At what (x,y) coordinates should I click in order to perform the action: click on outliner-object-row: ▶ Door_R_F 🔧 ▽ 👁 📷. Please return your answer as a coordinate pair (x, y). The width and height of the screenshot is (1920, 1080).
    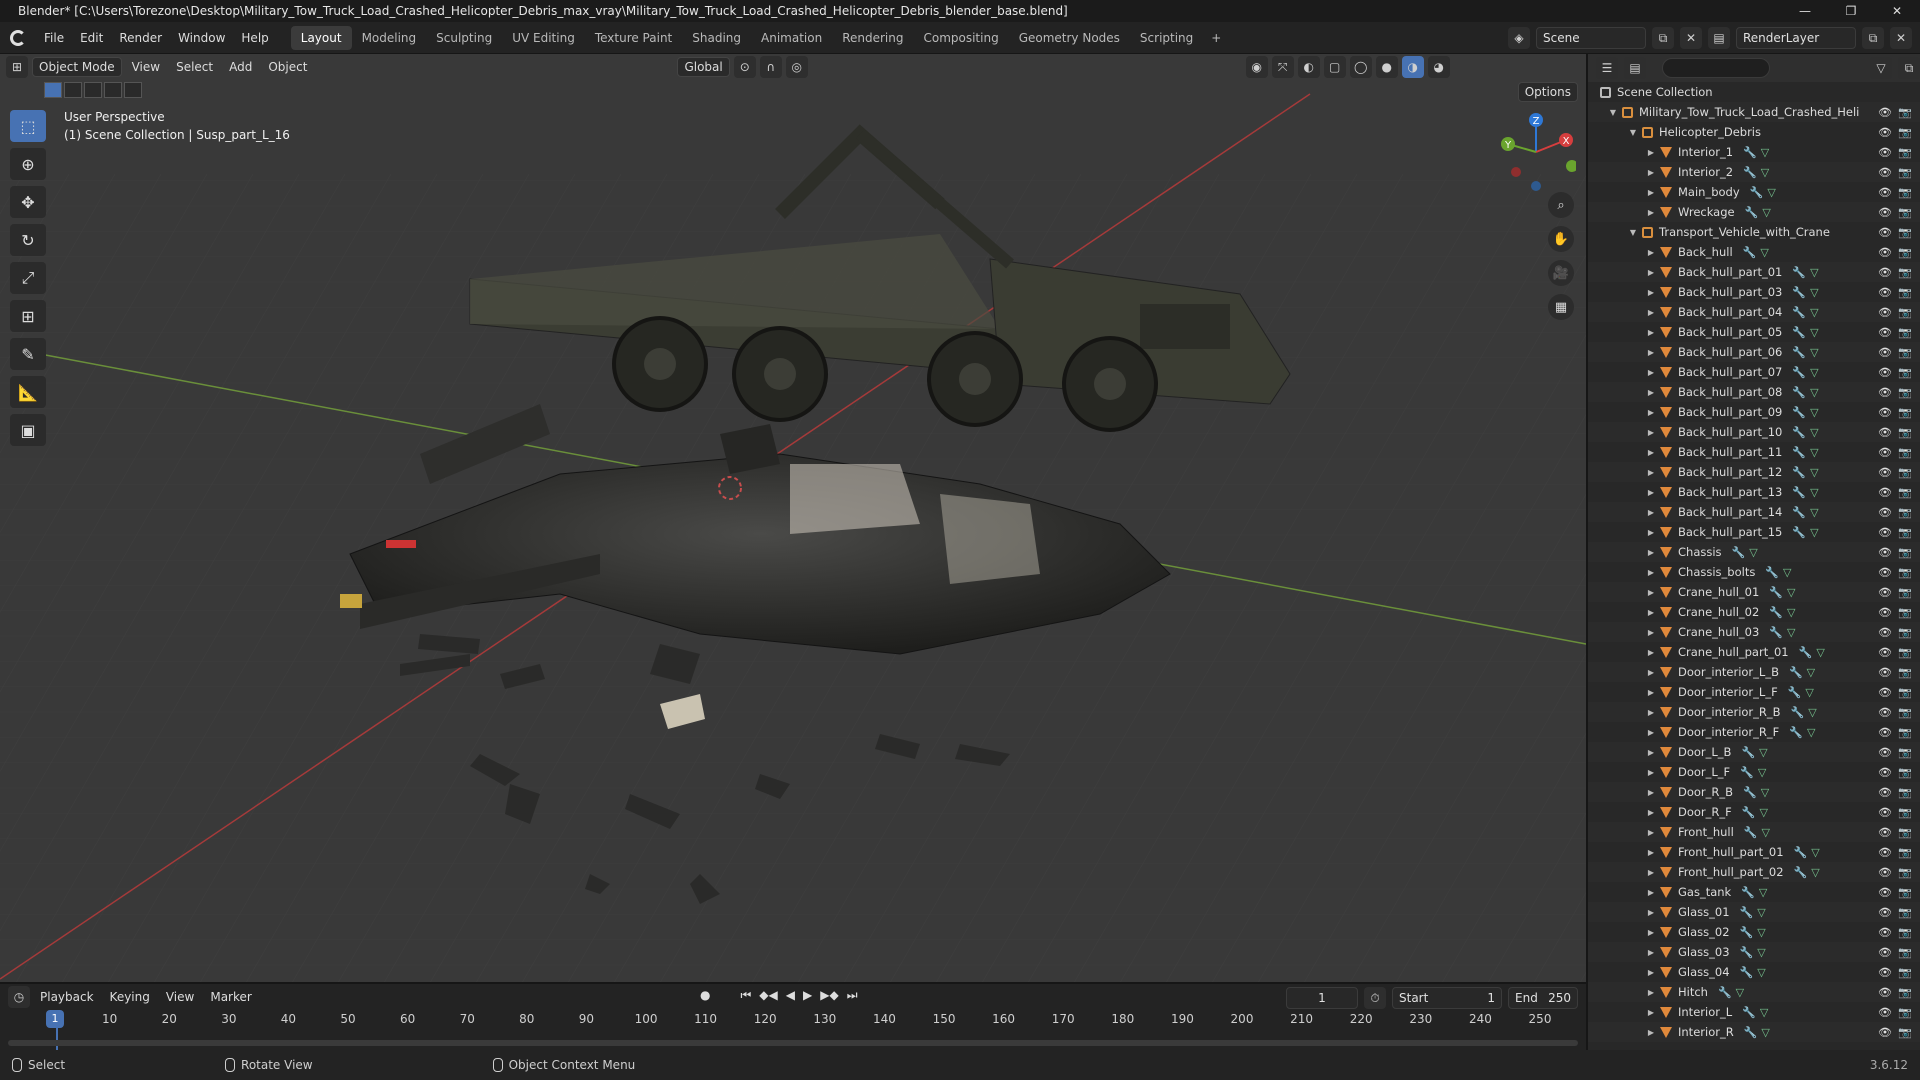
    Looking at the image, I should click on (1754, 812).